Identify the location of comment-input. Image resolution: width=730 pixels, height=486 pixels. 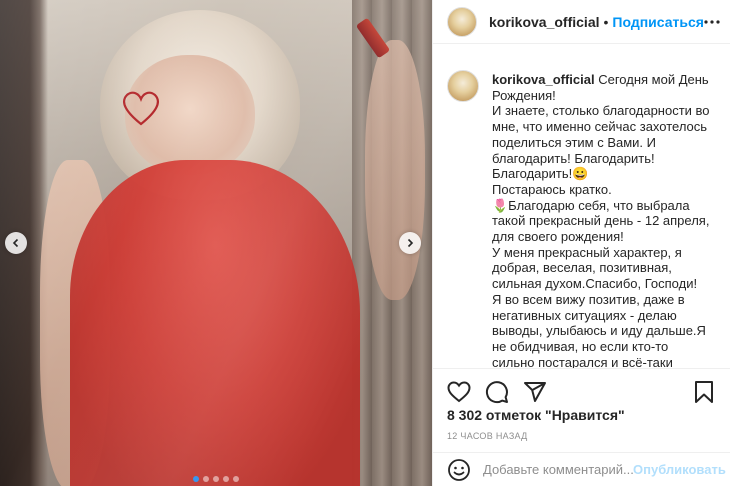
(558, 469).